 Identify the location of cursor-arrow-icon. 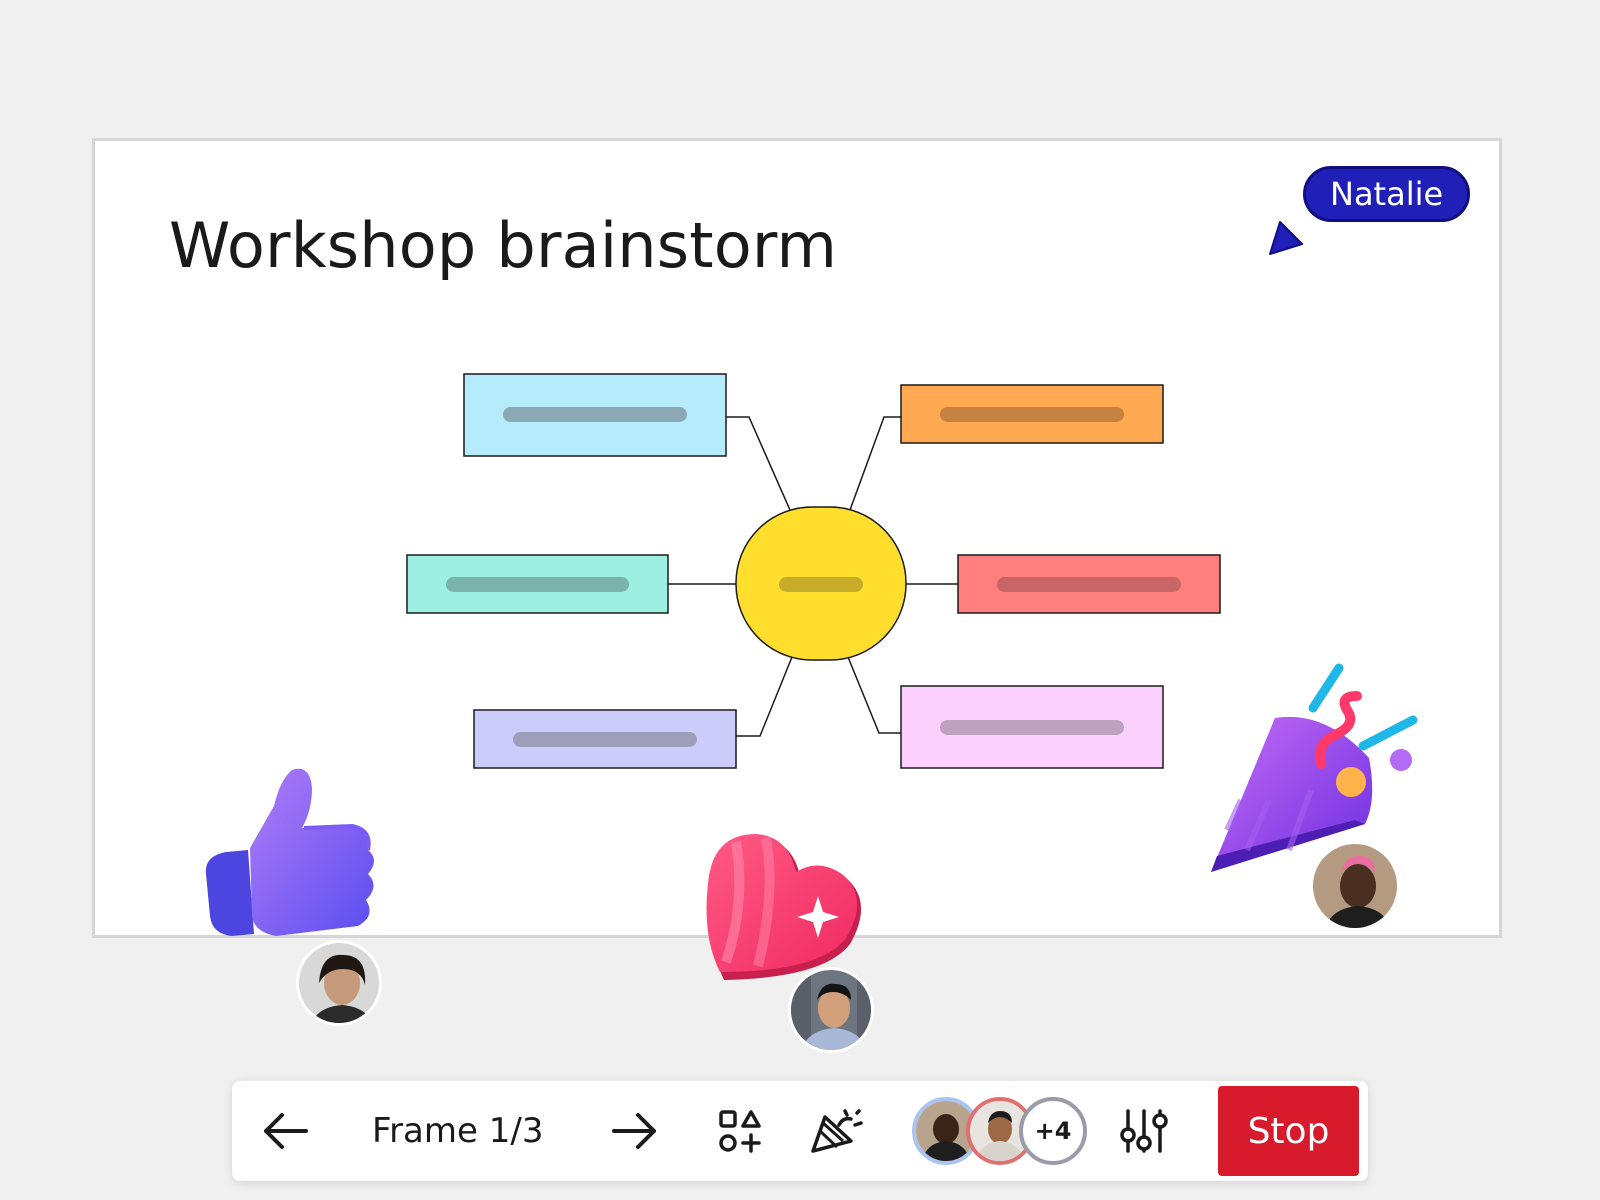
(1286, 238).